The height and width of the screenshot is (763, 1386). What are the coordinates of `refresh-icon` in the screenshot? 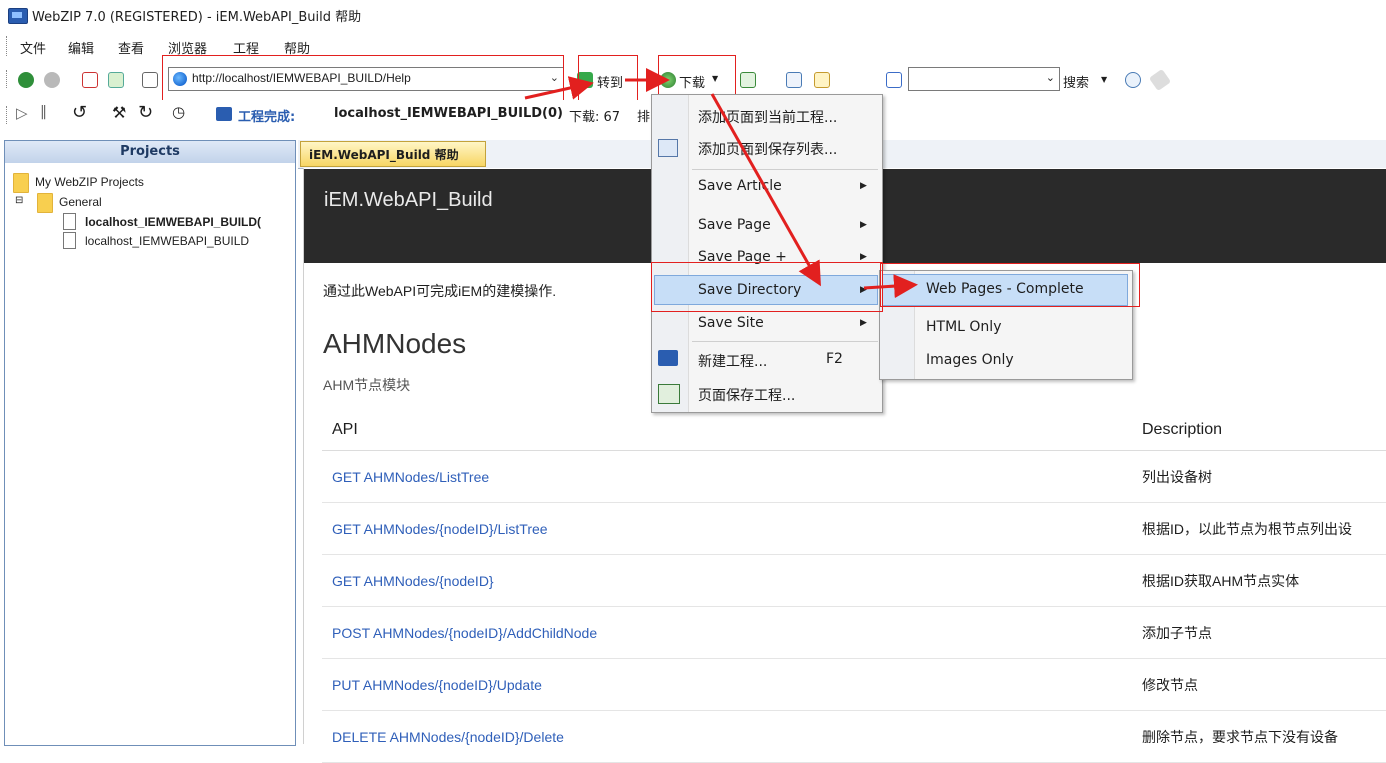 It's located at (116, 80).